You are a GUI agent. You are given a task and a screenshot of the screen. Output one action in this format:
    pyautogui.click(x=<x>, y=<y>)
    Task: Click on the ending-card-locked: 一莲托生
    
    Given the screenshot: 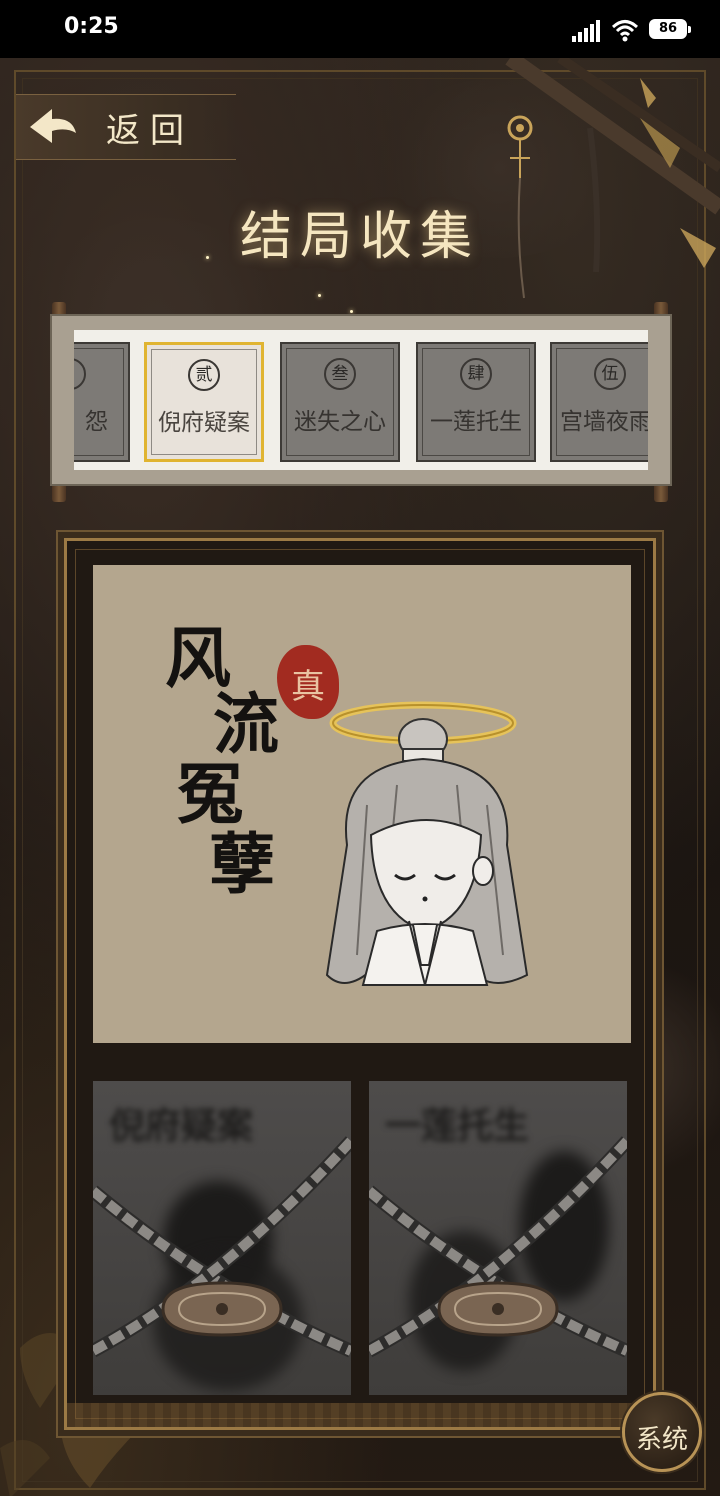 What is the action you would take?
    pyautogui.click(x=498, y=1238)
    